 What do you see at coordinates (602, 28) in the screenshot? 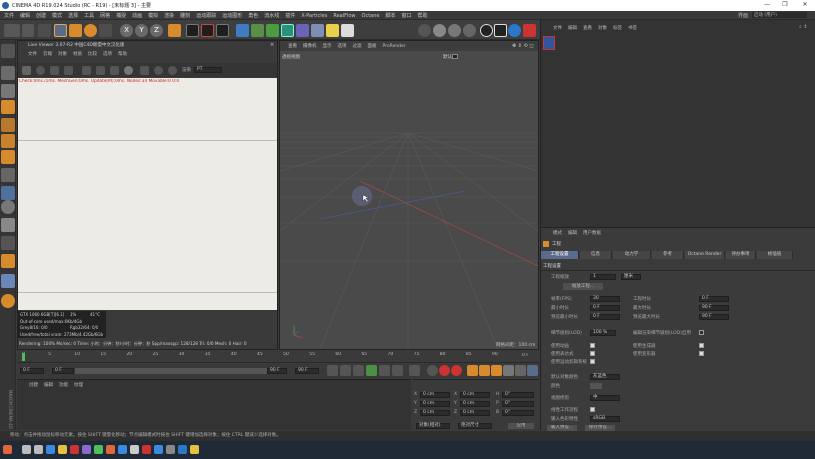
I see `object-menu-item: 对象` at bounding box center [602, 28].